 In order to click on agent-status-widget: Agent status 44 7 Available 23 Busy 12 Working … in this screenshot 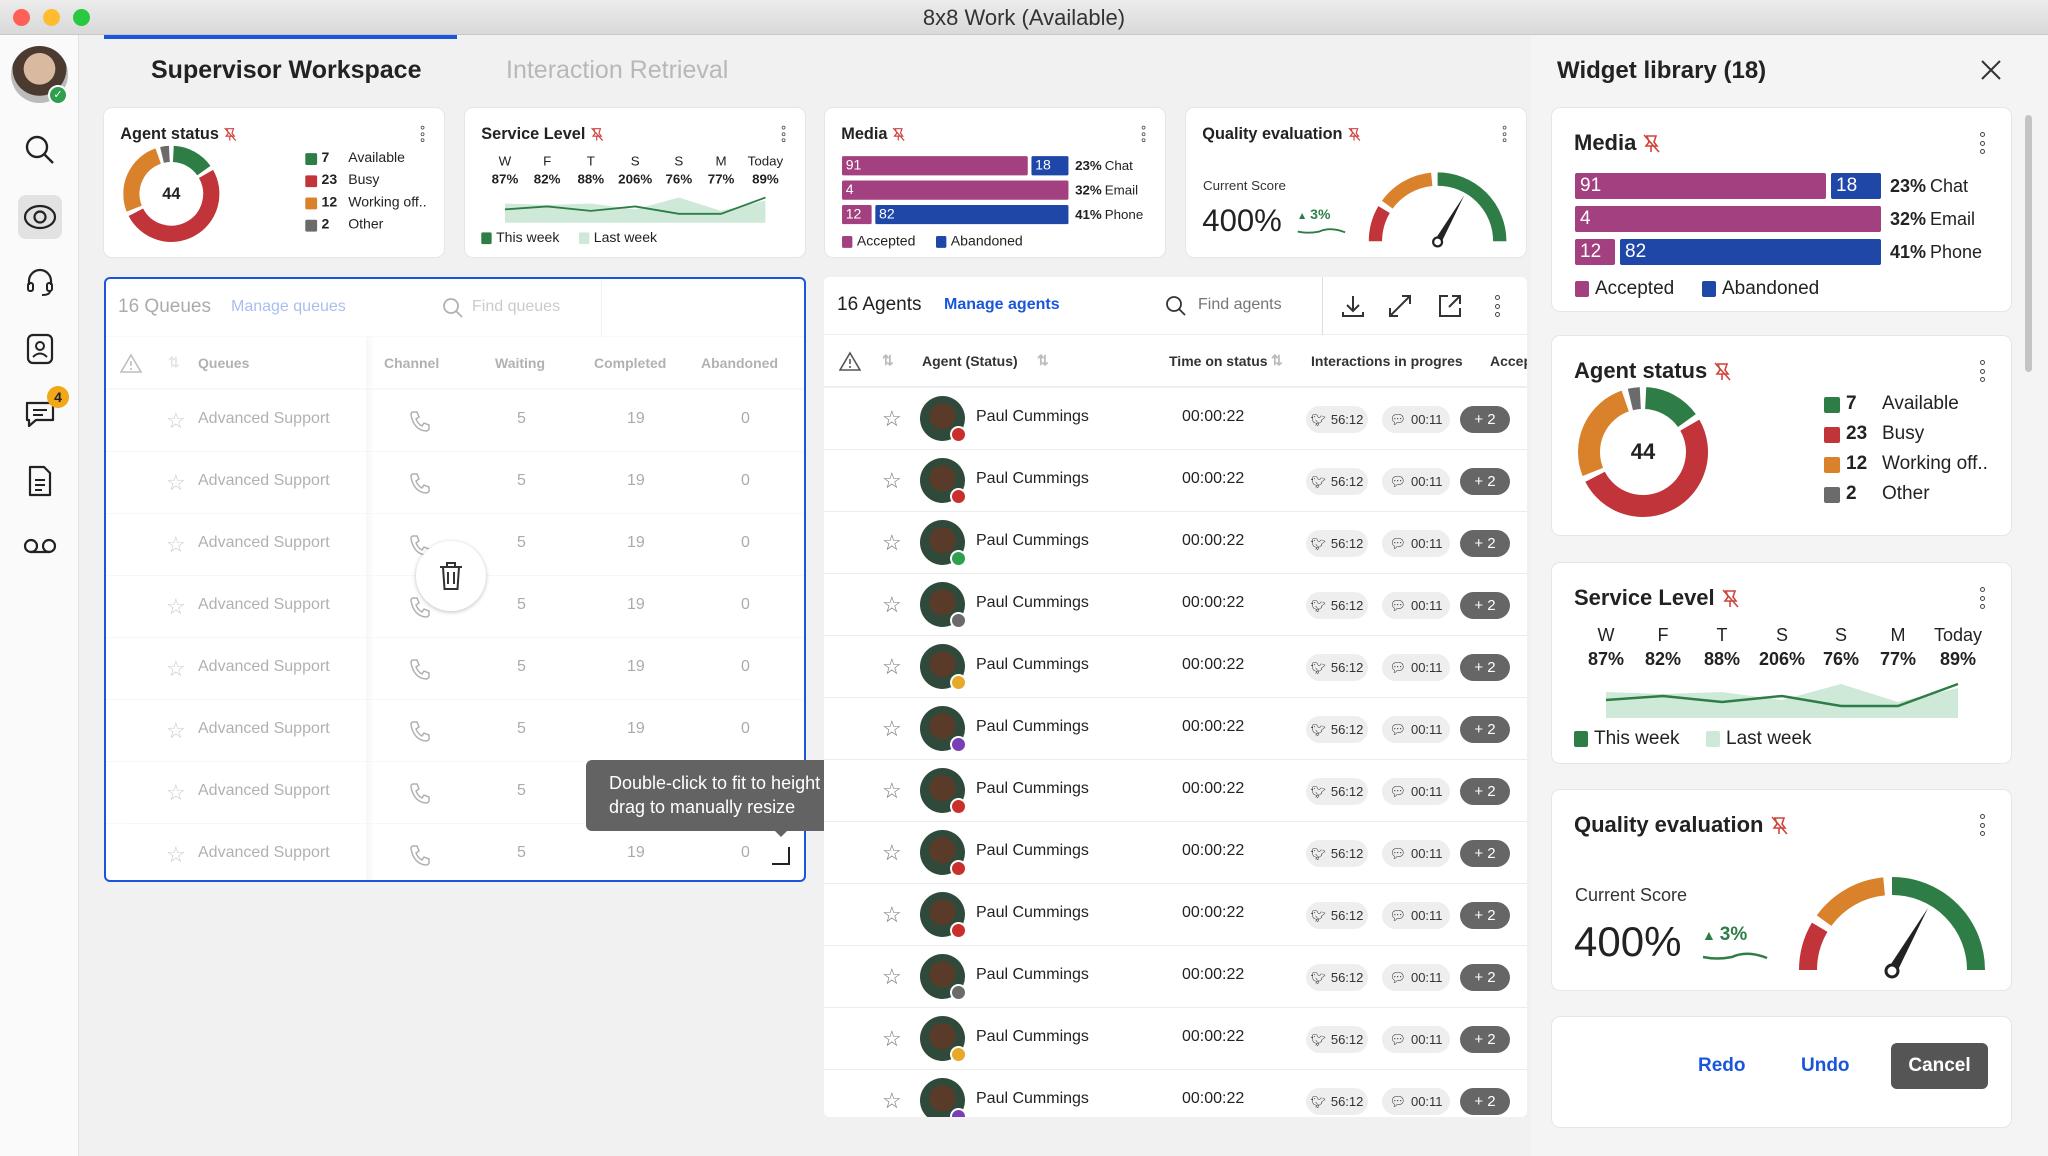, I will do `click(274, 182)`.